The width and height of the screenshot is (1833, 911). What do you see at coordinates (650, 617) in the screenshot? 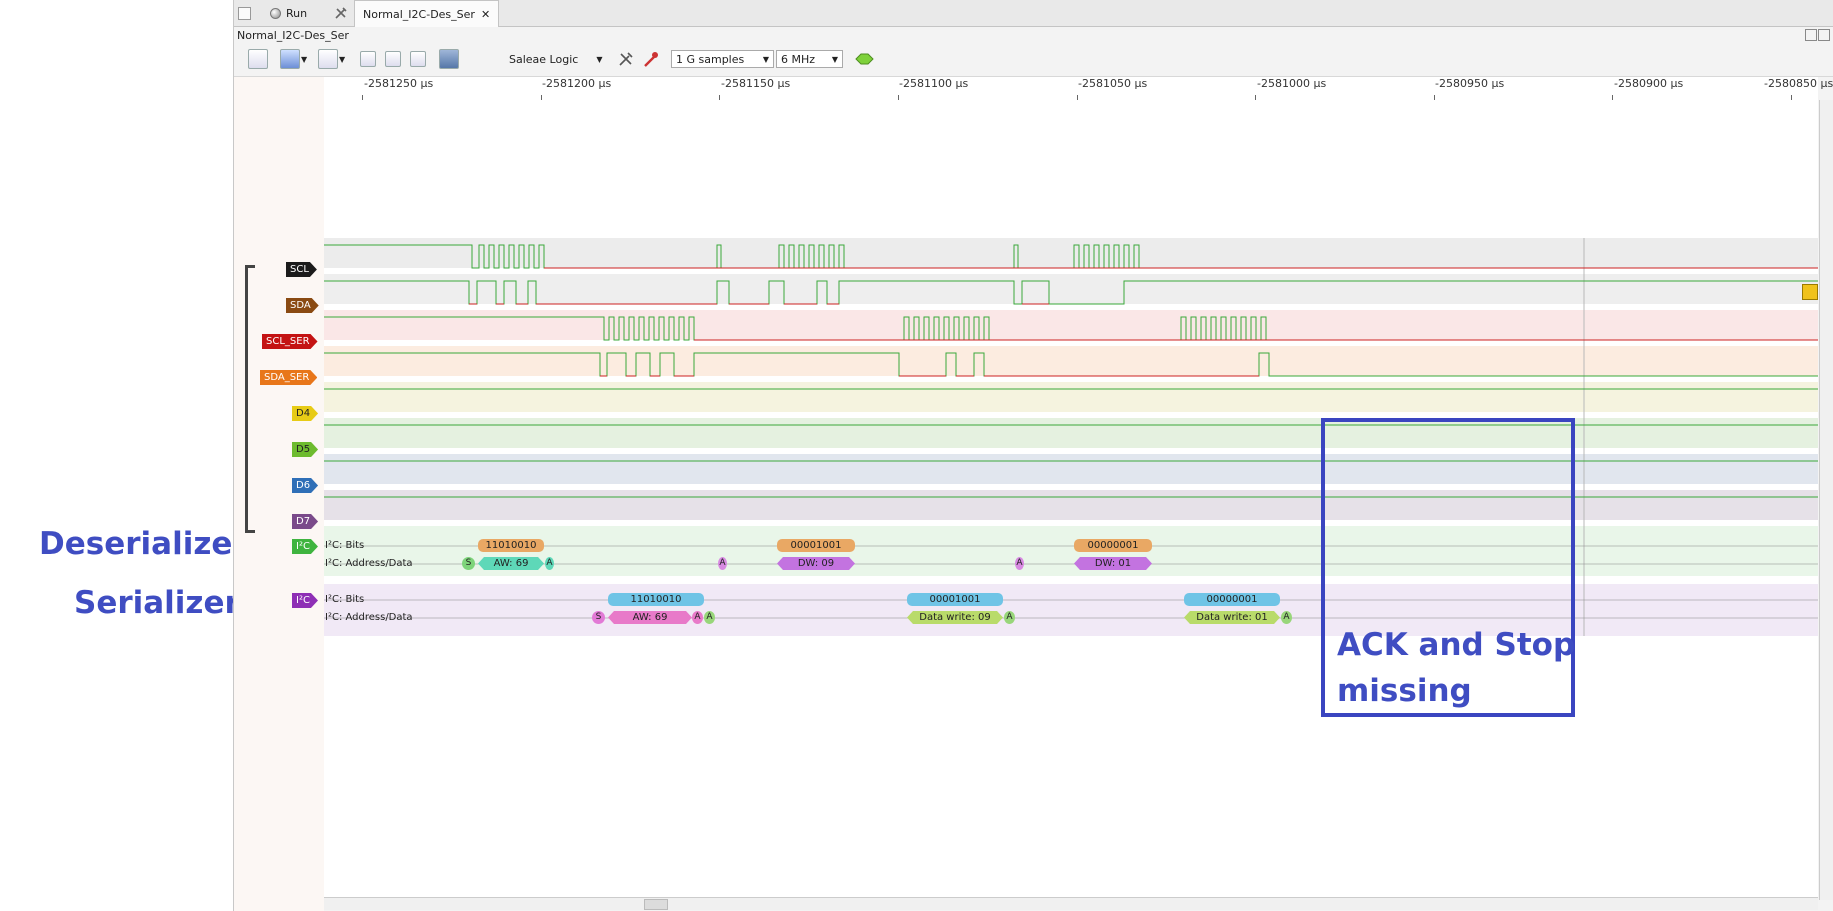
I see `analyzer2-frame-label: AW: 69` at bounding box center [650, 617].